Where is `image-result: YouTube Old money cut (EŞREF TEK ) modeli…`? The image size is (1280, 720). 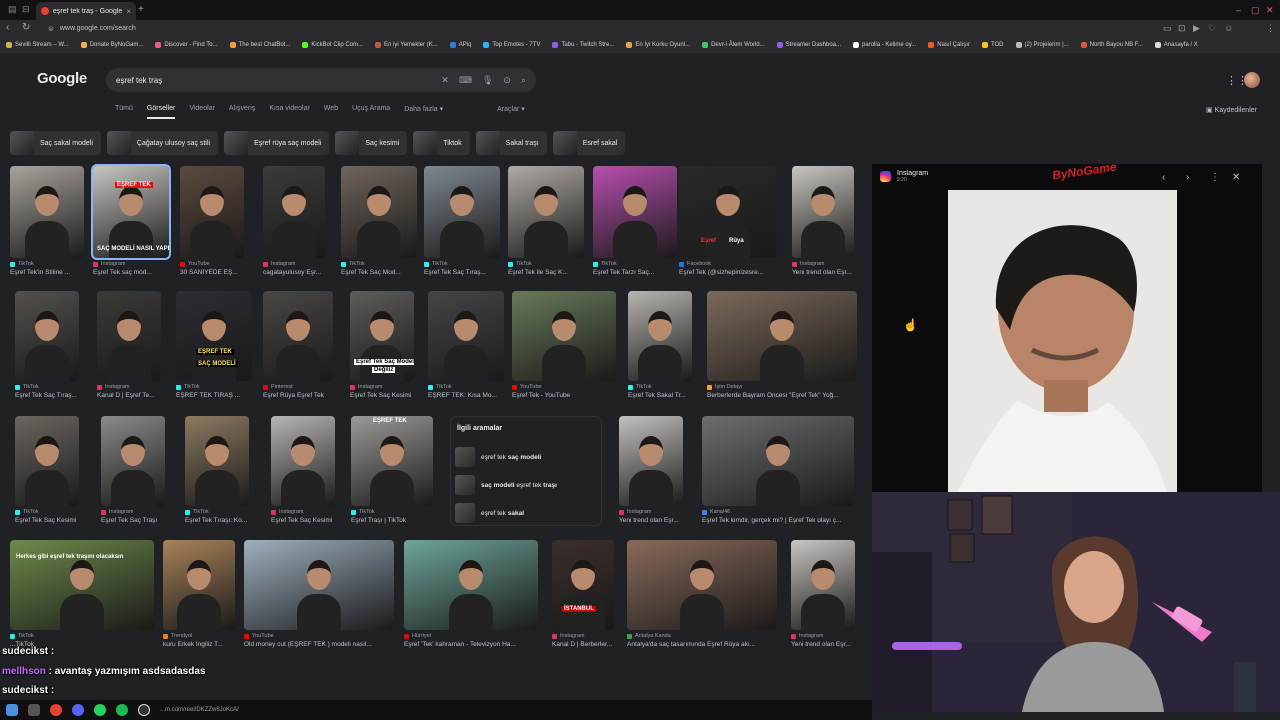
image-result: YouTube Old money cut (EŞREF TEK ) modeli… is located at coordinates (319, 596).